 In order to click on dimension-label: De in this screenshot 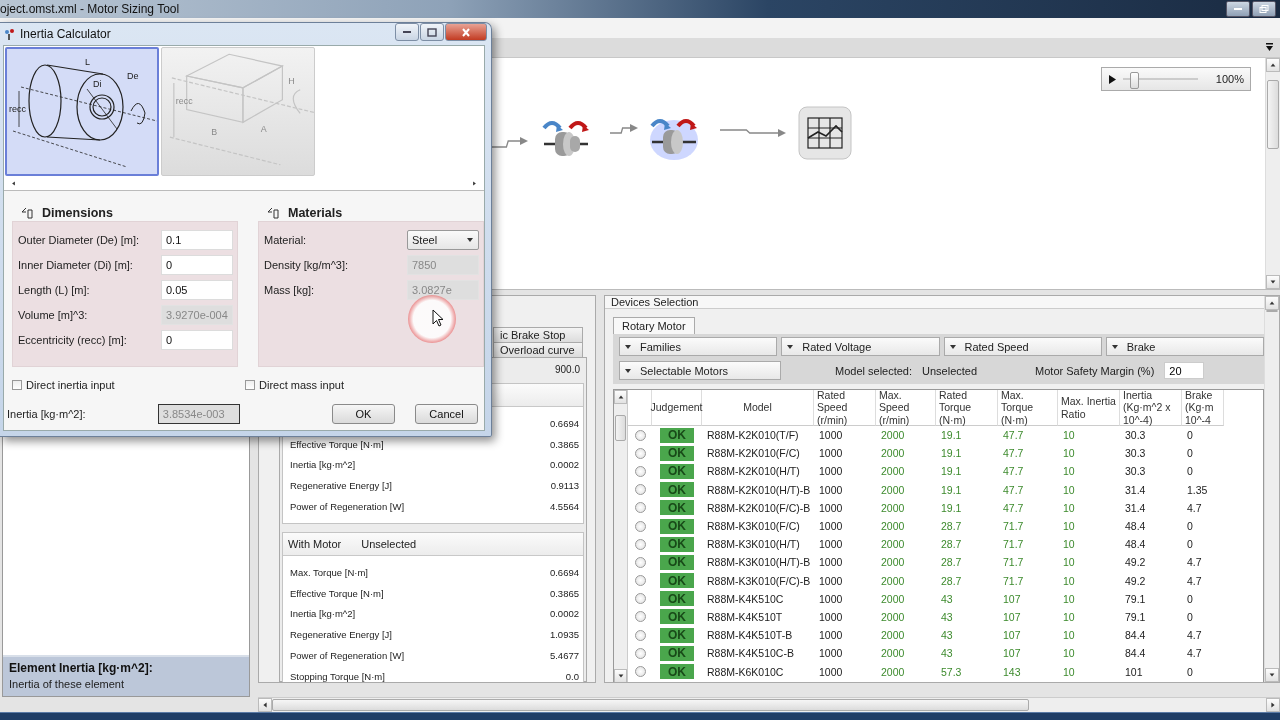, I will do `click(133, 76)`.